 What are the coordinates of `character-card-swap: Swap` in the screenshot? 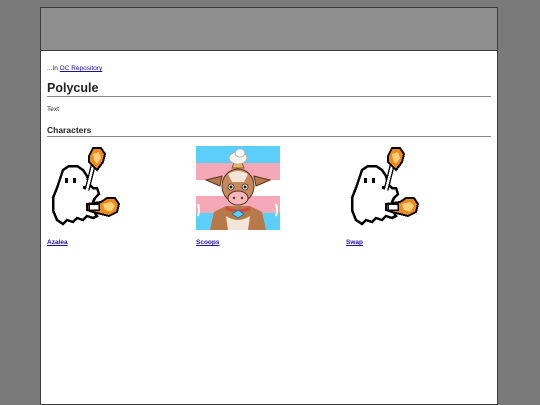 It's located at (391, 196).